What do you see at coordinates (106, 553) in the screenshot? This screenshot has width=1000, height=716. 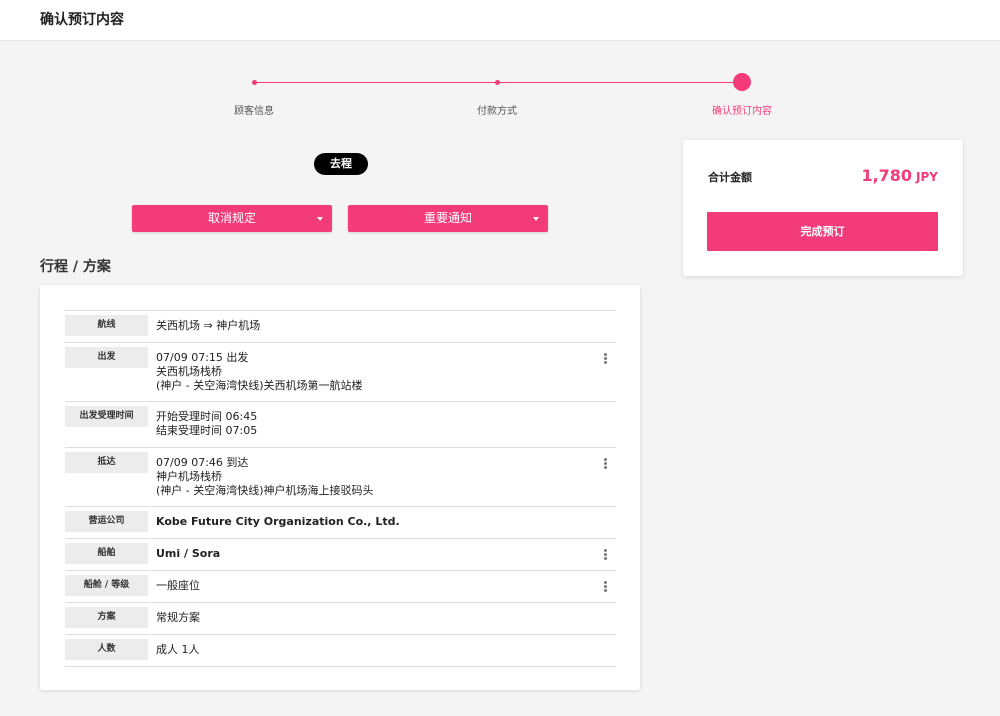 I see `row-label: 船舶` at bounding box center [106, 553].